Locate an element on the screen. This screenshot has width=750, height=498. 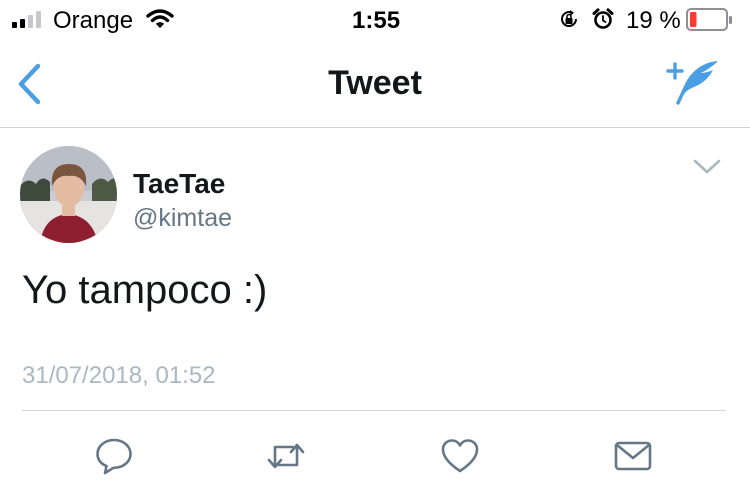
rotation-lock-icon is located at coordinates (569, 19).